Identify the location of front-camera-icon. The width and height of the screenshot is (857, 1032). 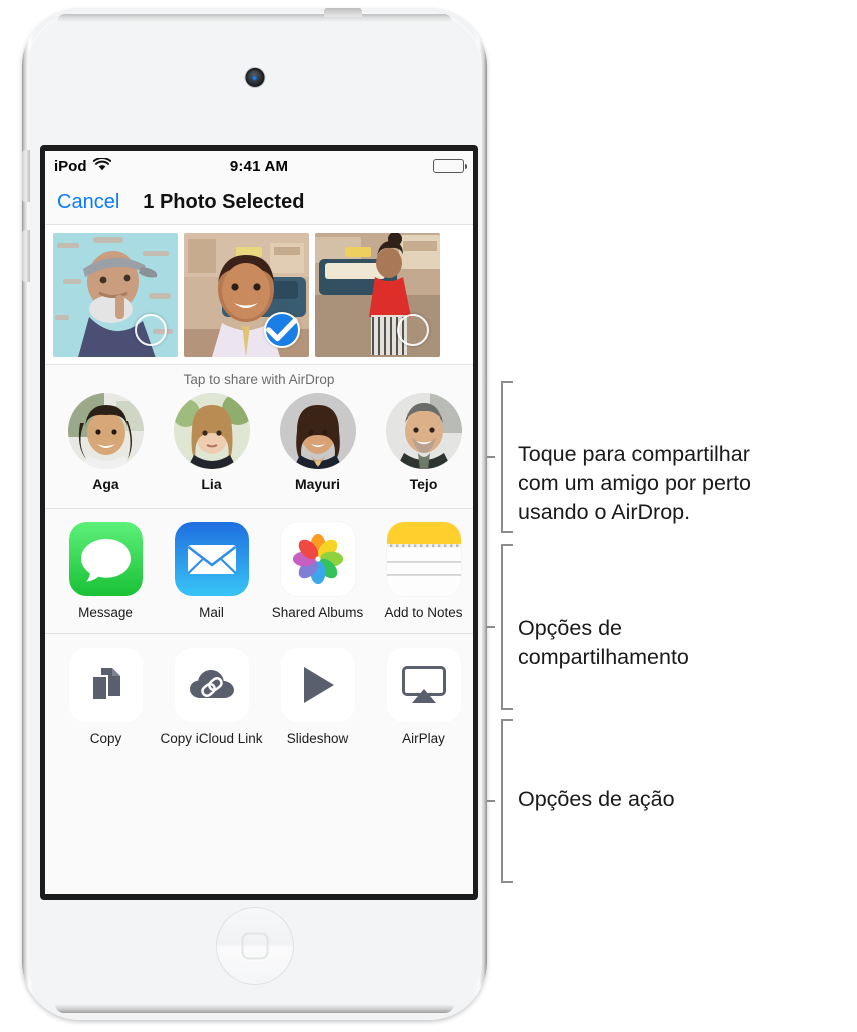
(254, 77).